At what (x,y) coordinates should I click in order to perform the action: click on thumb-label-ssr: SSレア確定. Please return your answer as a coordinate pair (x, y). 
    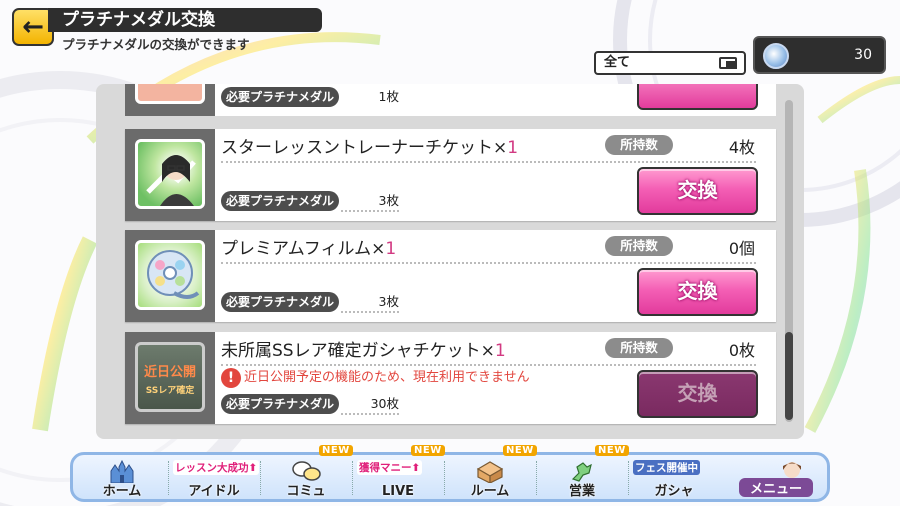
    Looking at the image, I should click on (170, 391).